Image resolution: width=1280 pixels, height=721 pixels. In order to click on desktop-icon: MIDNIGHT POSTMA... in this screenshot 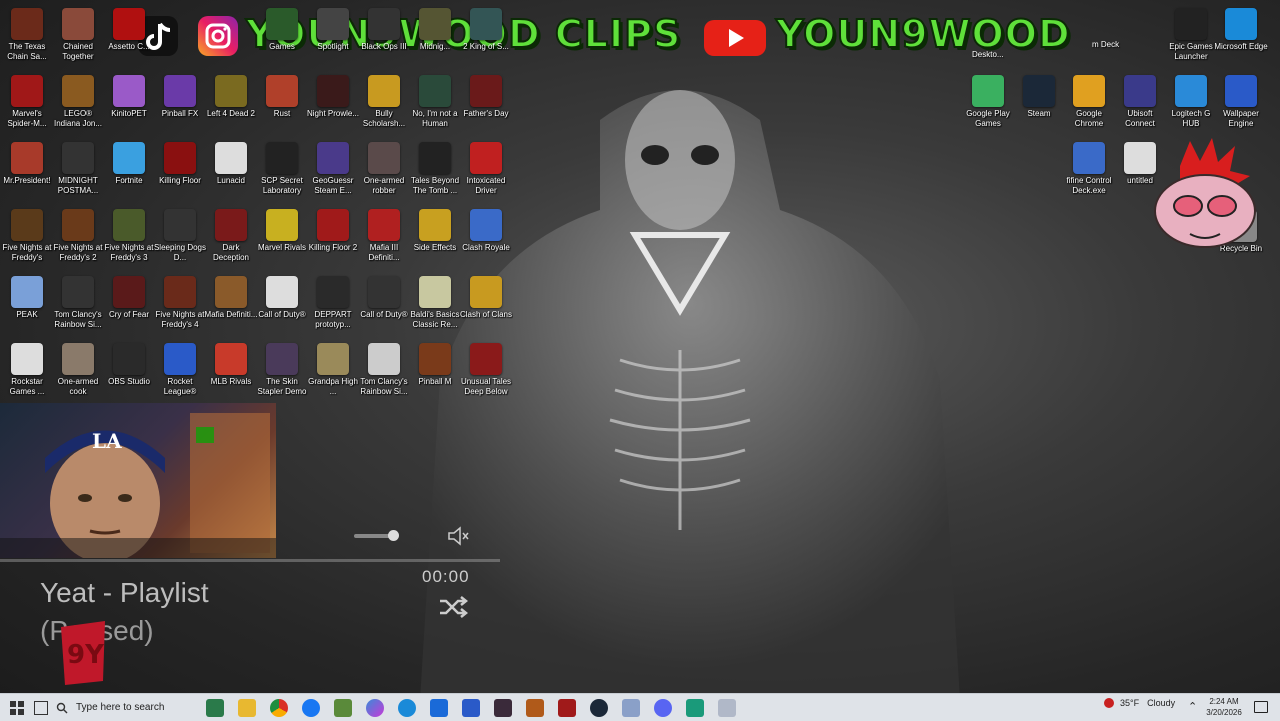, I will do `click(78, 169)`.